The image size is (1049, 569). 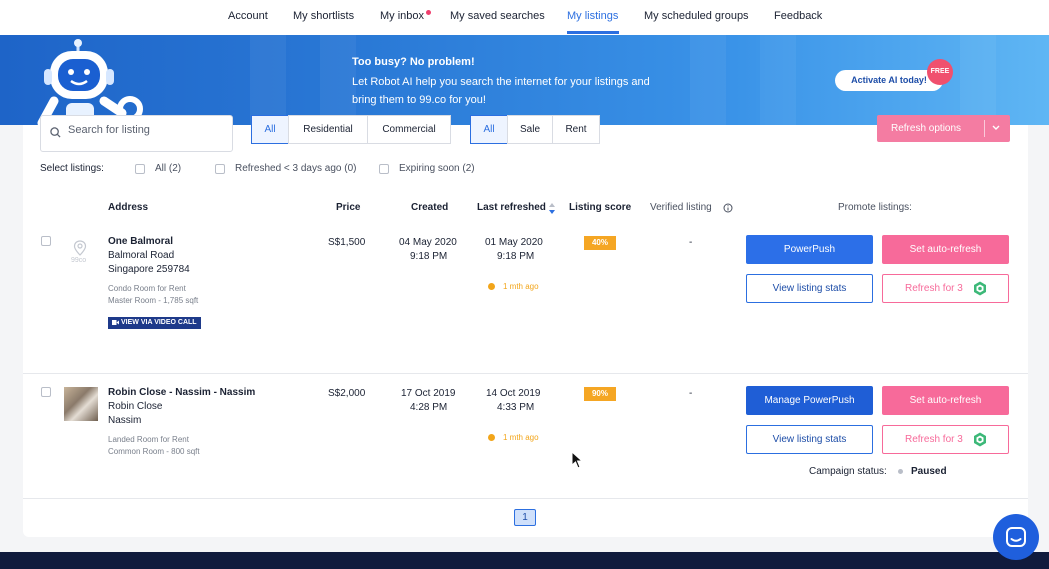 I want to click on manage-powerpush-button: Manage PowerPush, so click(x=809, y=400).